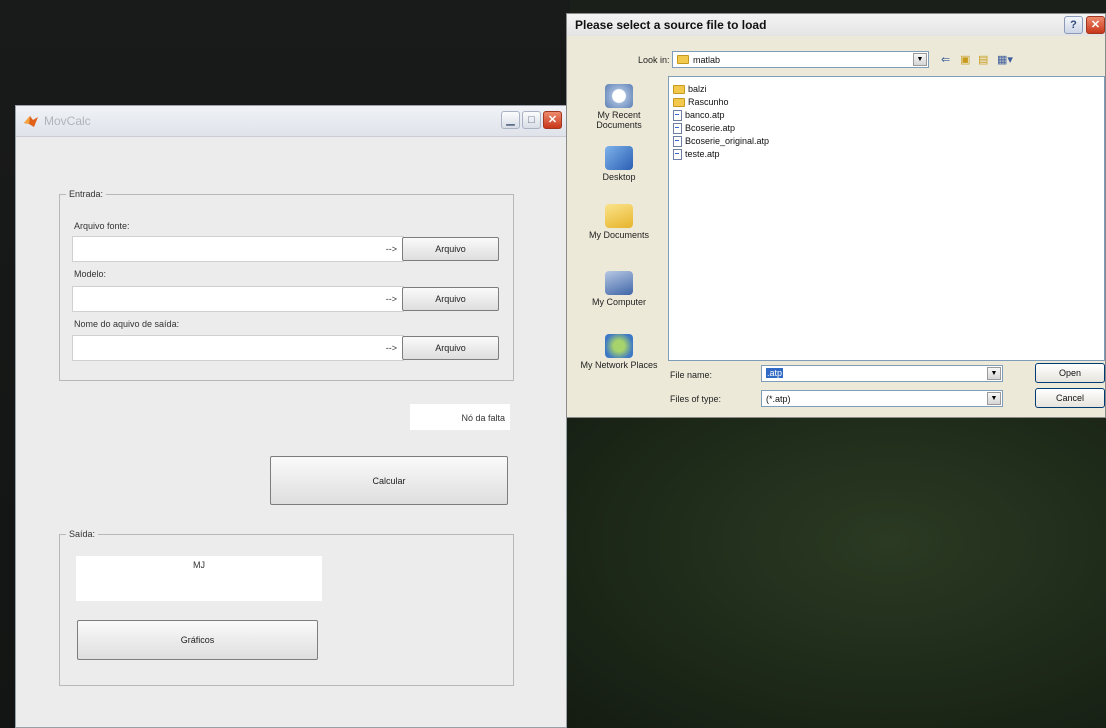 The width and height of the screenshot is (1106, 728). I want to click on nome-saida-label: Nome do aquivo de saída:, so click(127, 324).